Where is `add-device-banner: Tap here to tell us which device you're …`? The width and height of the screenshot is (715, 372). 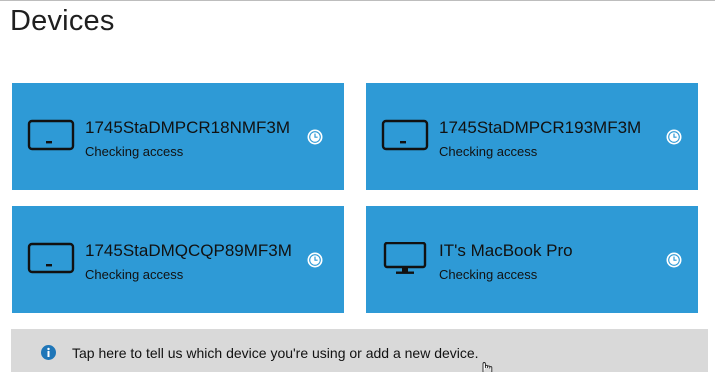
add-device-banner: Tap here to tell us which device you're … is located at coordinates (359, 350).